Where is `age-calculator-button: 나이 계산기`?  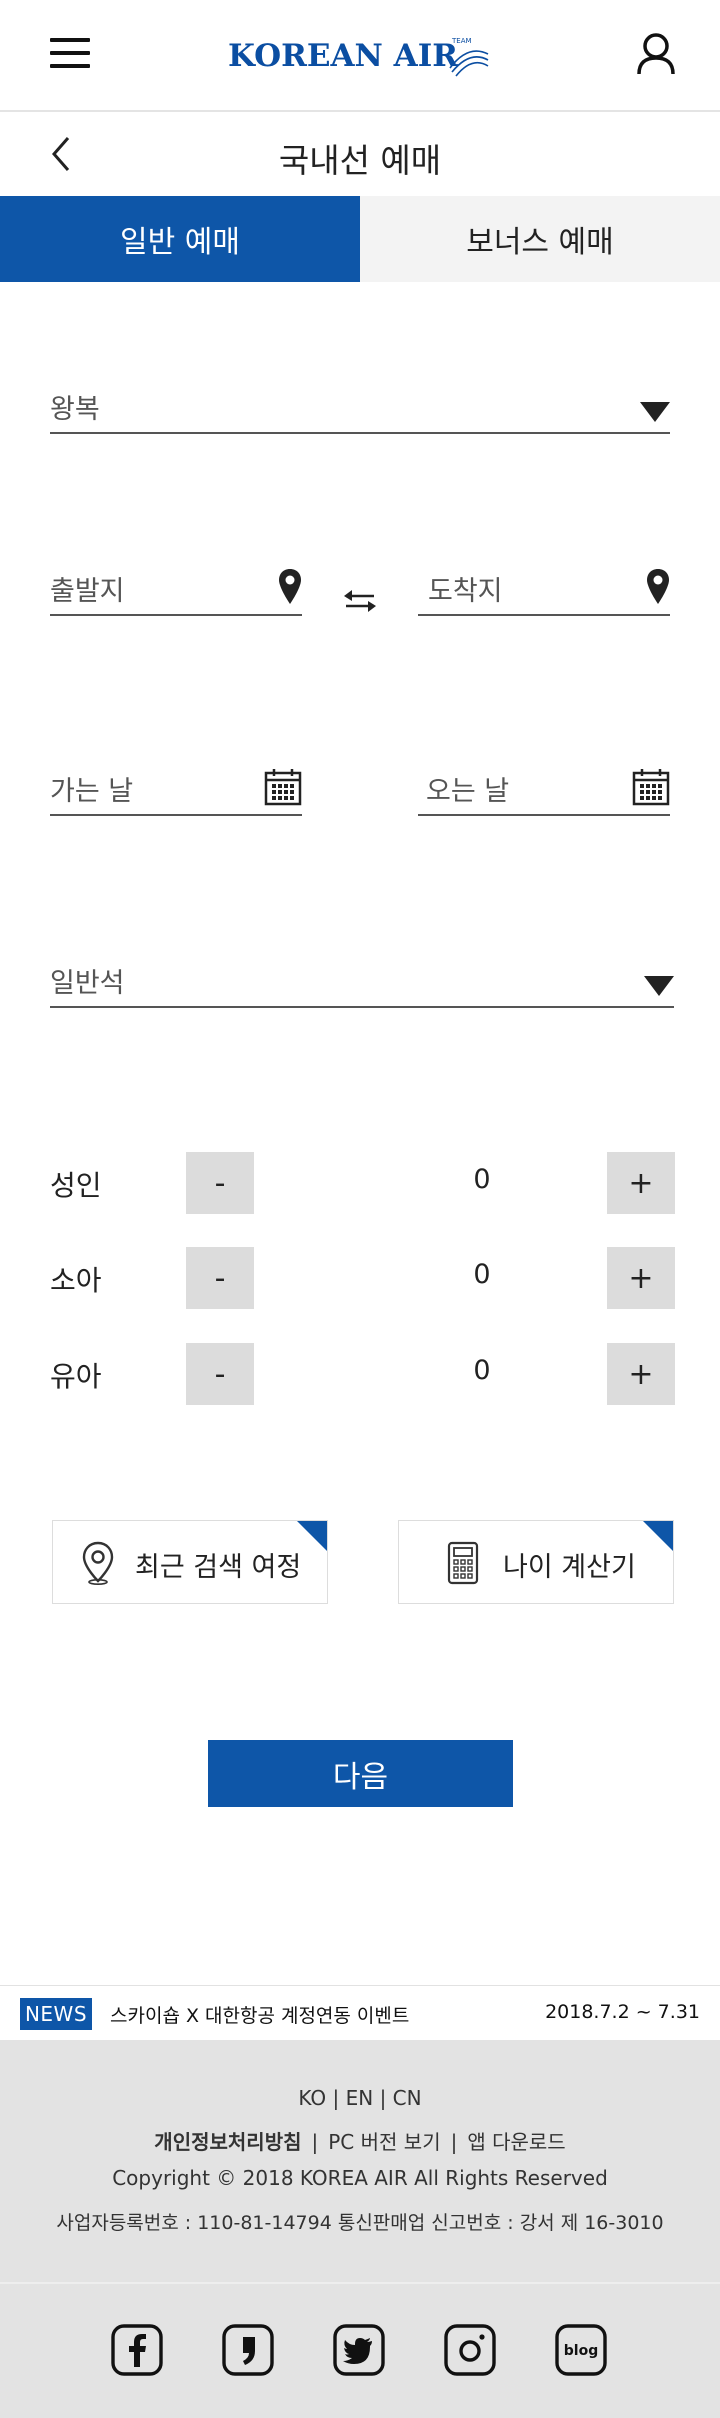
age-calculator-button: 나이 계산기 is located at coordinates (536, 1562).